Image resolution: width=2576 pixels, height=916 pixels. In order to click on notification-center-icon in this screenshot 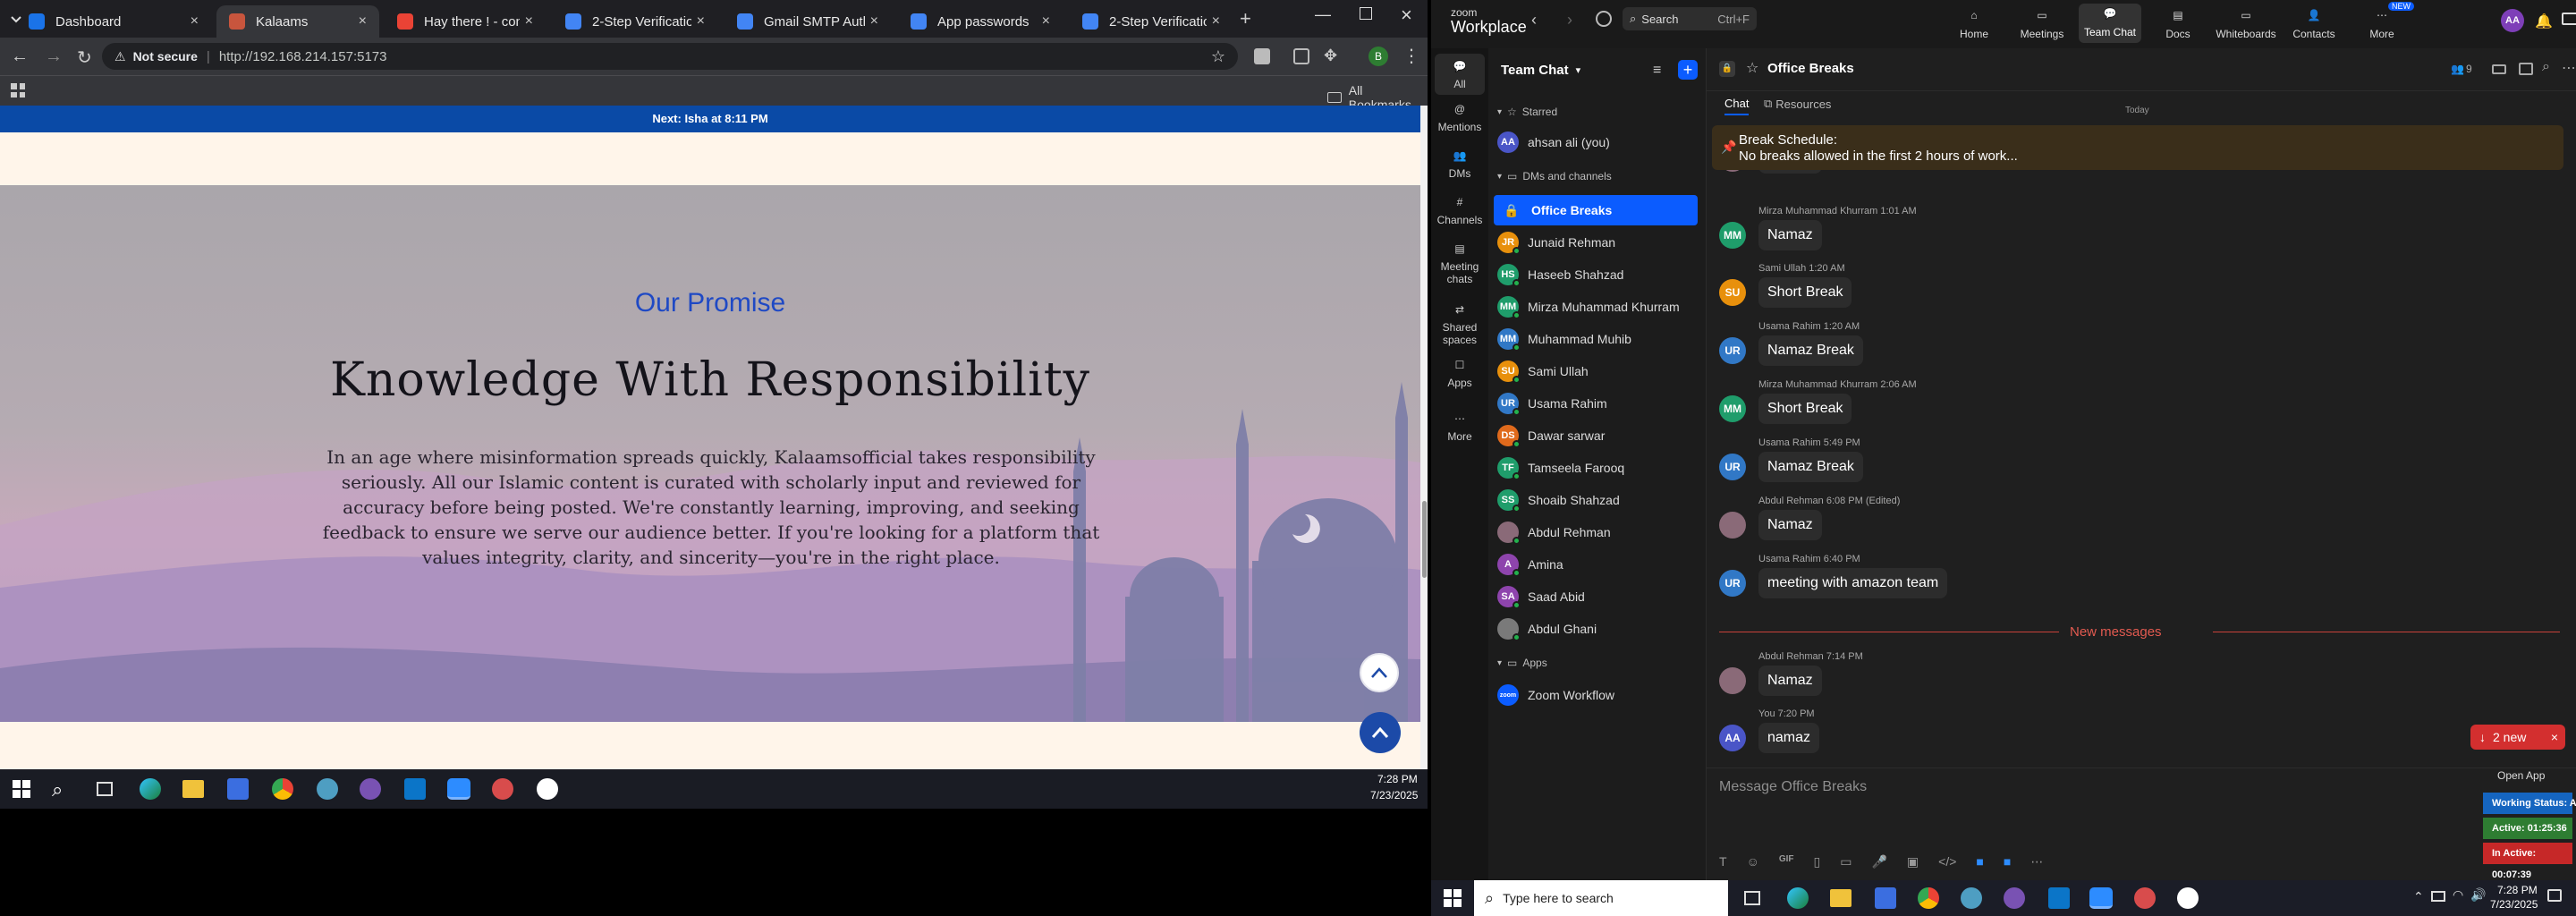, I will do `click(2554, 895)`.